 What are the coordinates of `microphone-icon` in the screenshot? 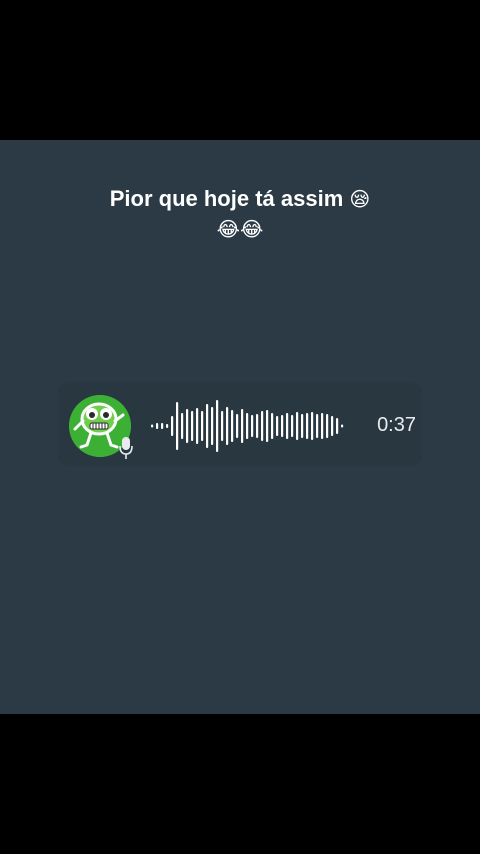 It's located at (126, 448).